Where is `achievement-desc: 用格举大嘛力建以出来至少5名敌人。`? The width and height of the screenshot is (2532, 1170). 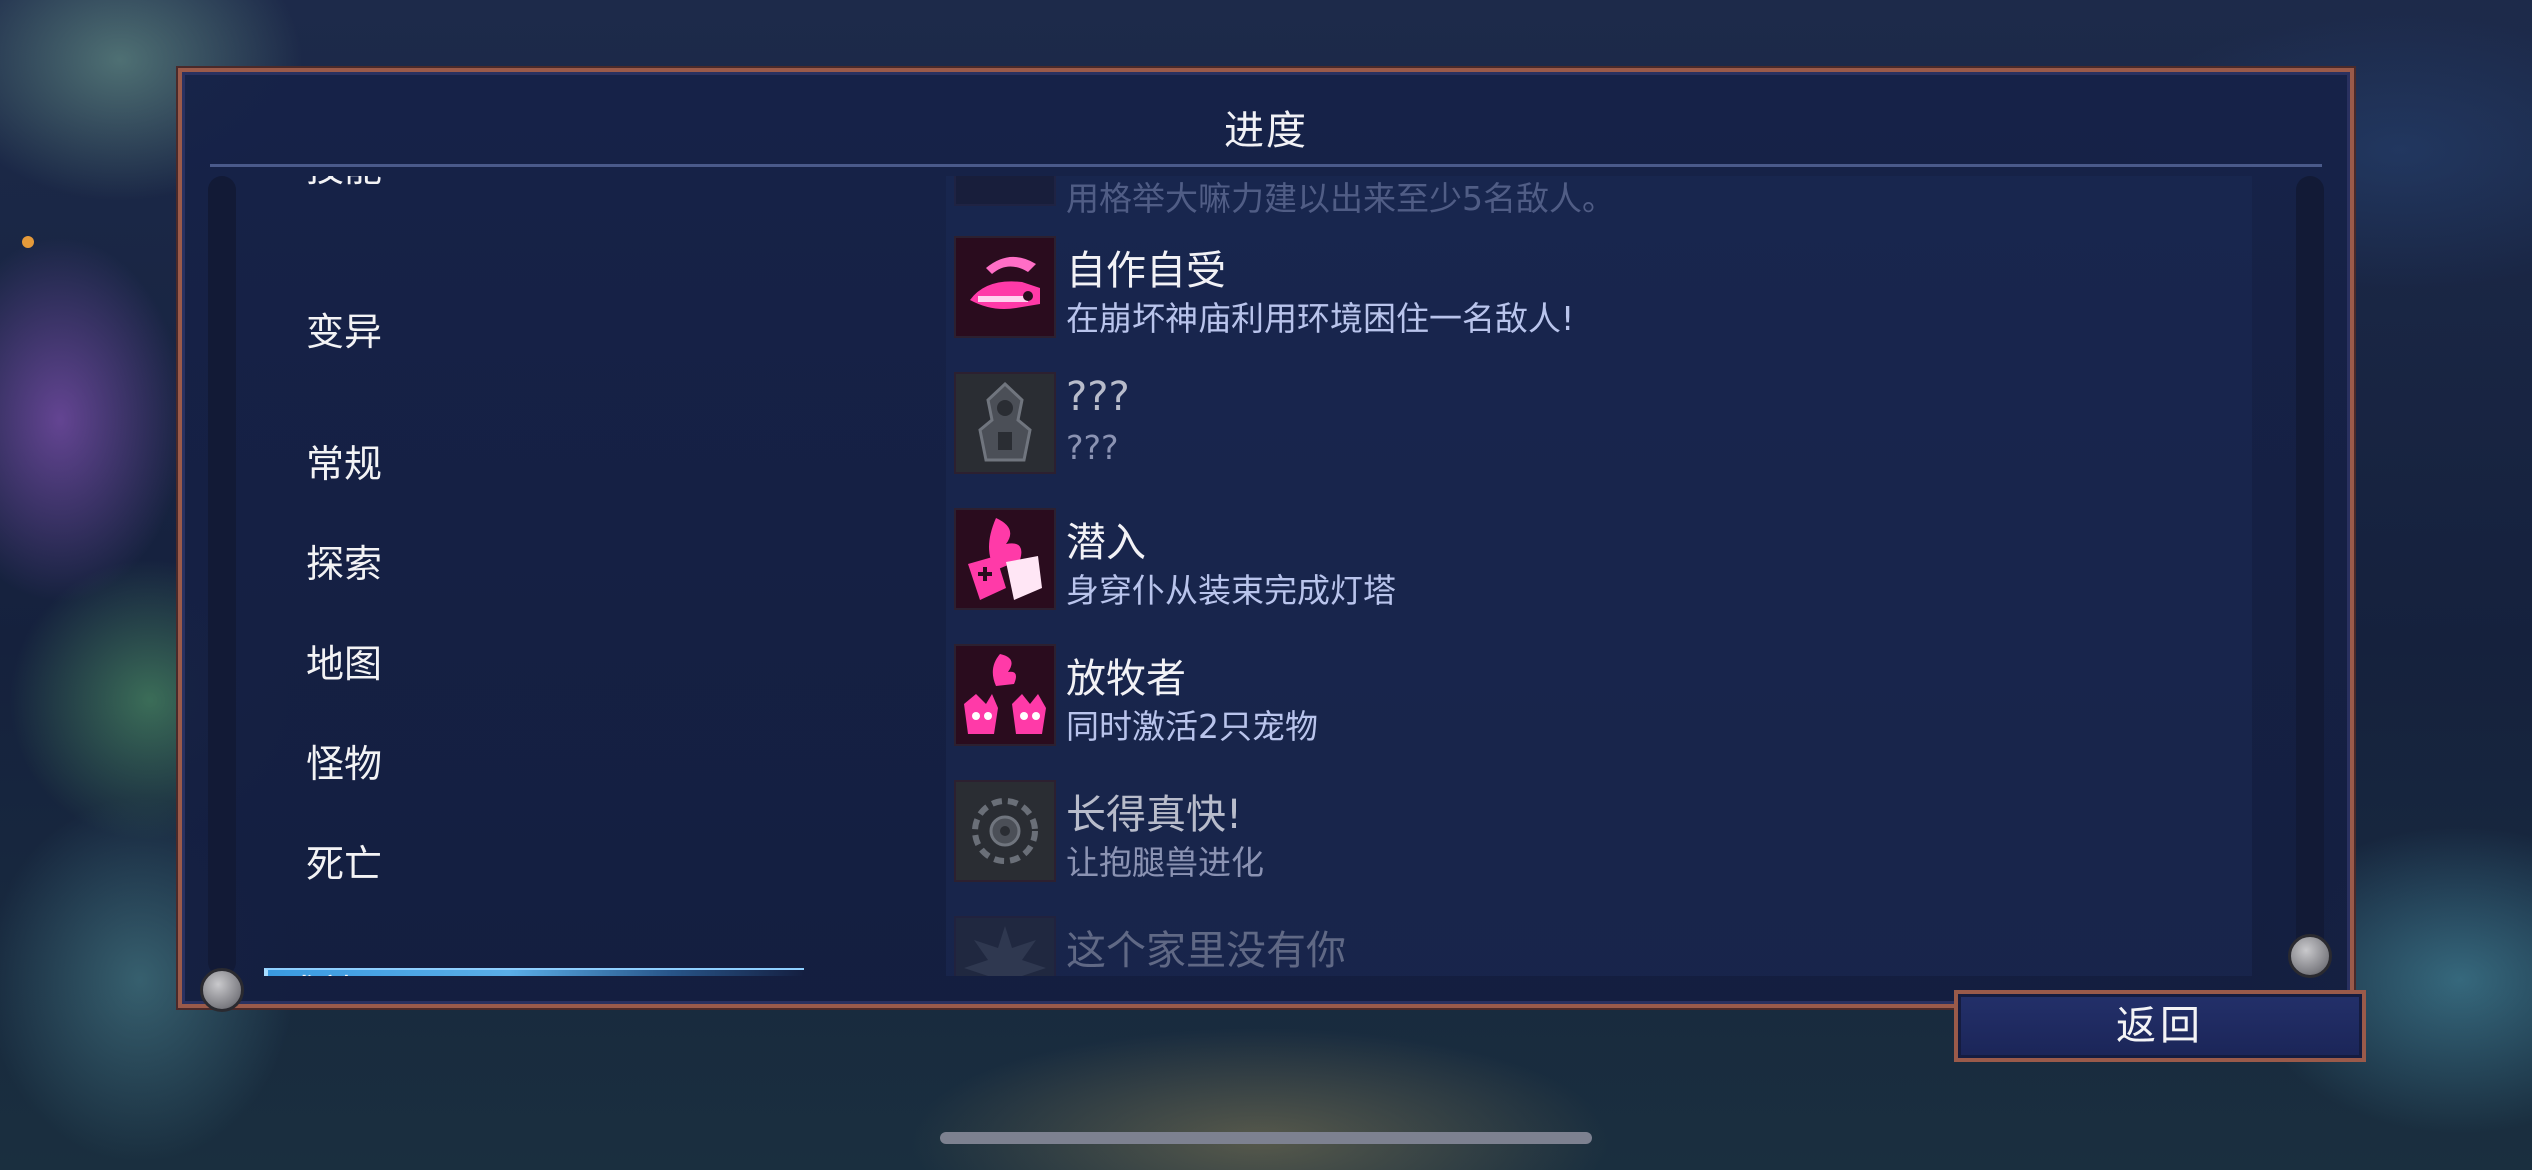 achievement-desc: 用格举大嘛力建以出来至少5名敌人。 is located at coordinates (1340, 198).